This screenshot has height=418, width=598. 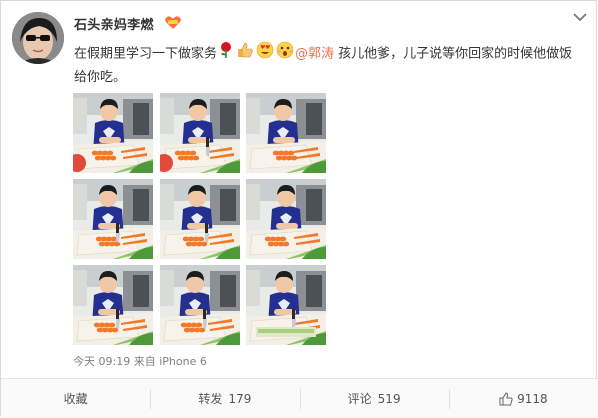 I want to click on comment-count: 519, so click(x=389, y=398).